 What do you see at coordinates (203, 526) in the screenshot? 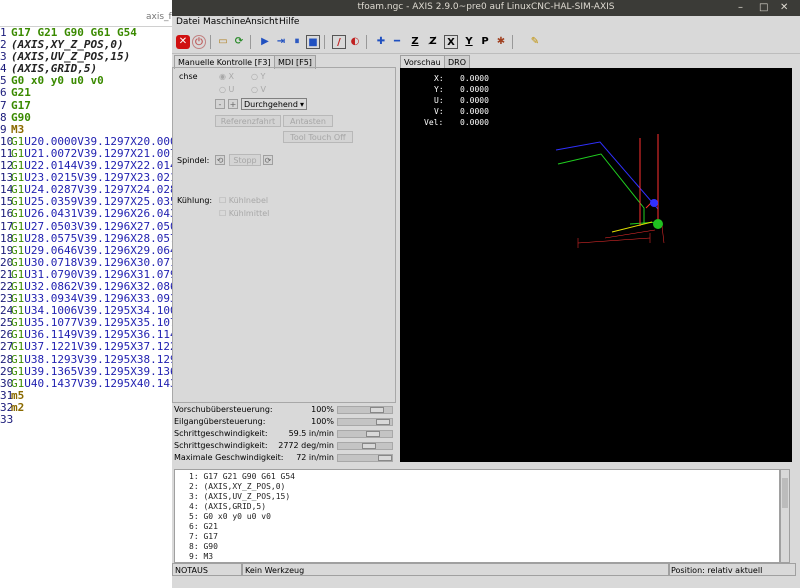
I see `gcode-line: 6: G21` at bounding box center [203, 526].